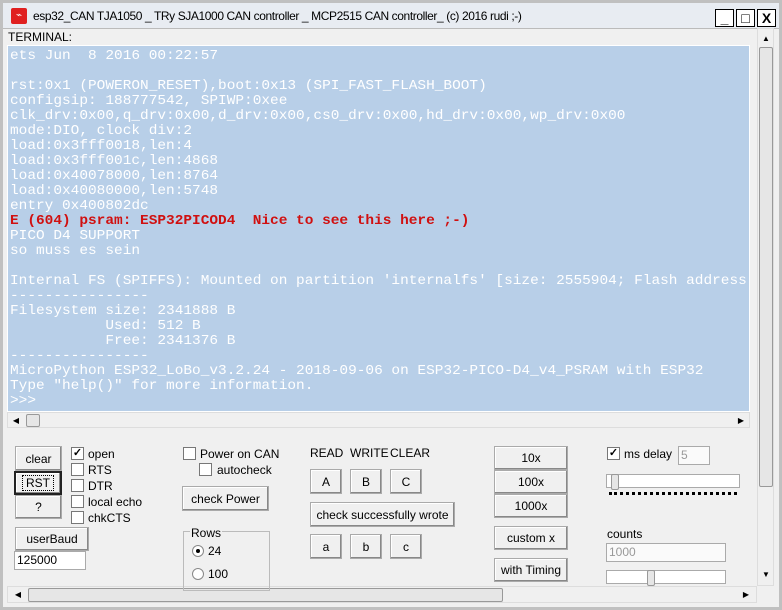 The image size is (782, 610). Describe the element at coordinates (40, 37) in the screenshot. I see `terminal-label: TERMINAL:` at that location.